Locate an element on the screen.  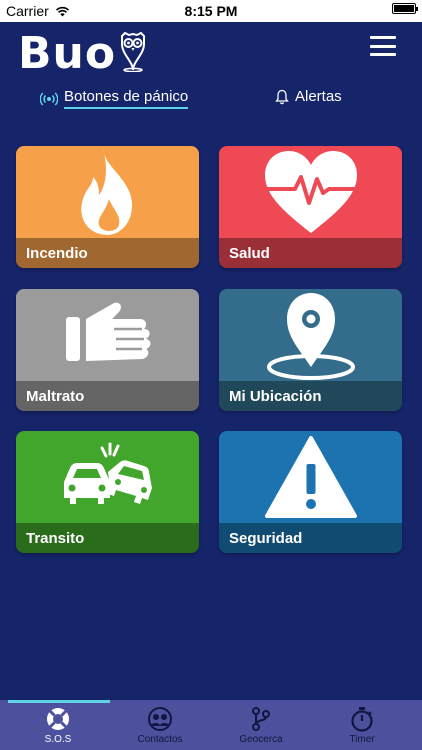
location-pin-icon is located at coordinates (310, 336).